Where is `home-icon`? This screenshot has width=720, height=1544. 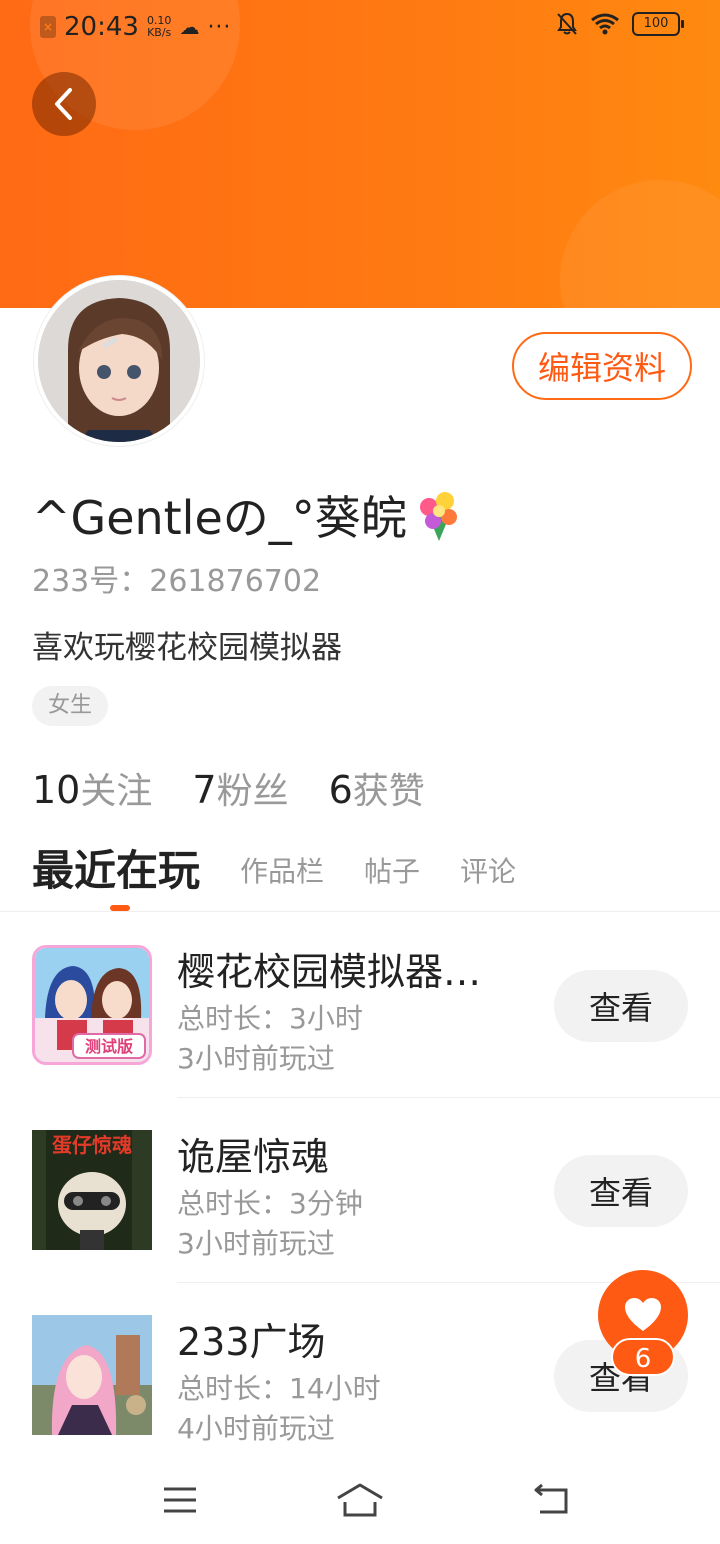 home-icon is located at coordinates (360, 1500).